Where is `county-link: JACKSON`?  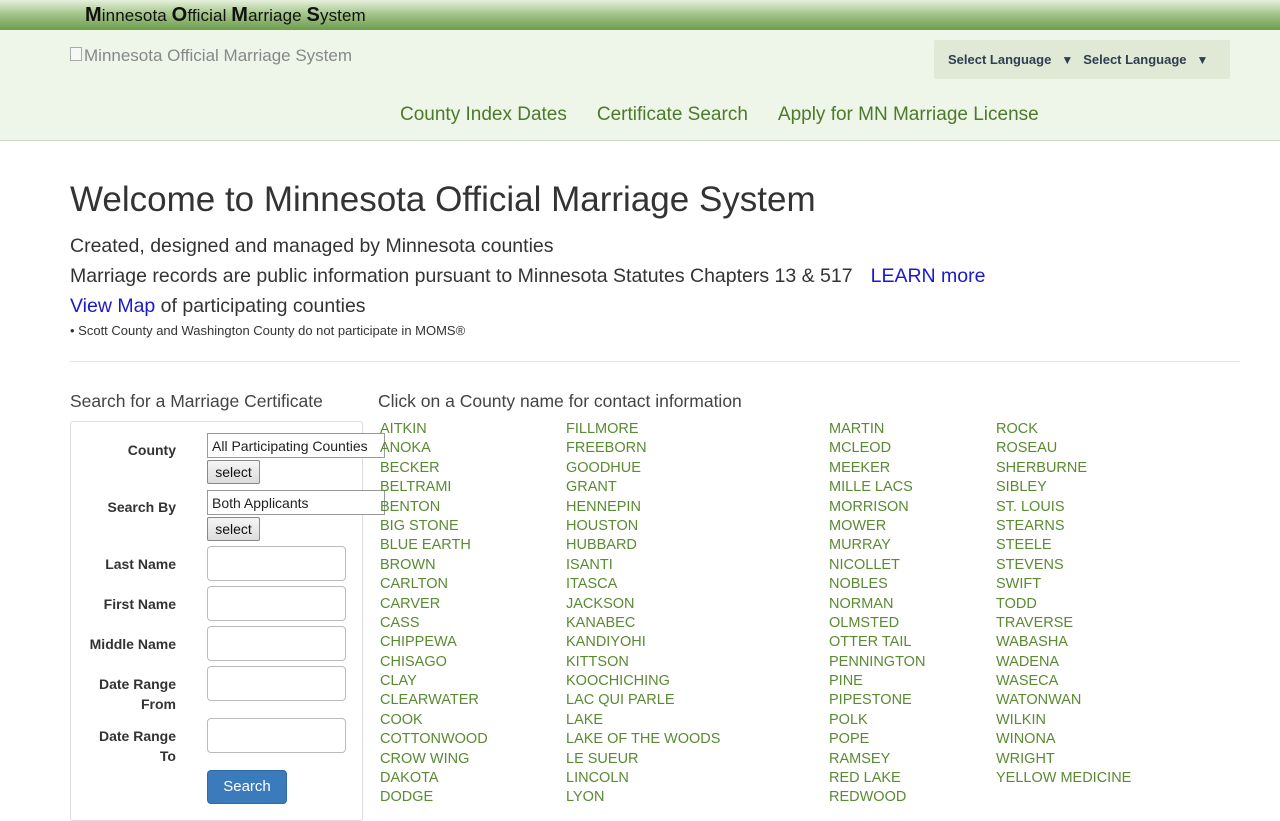 county-link: JACKSON is located at coordinates (643, 604).